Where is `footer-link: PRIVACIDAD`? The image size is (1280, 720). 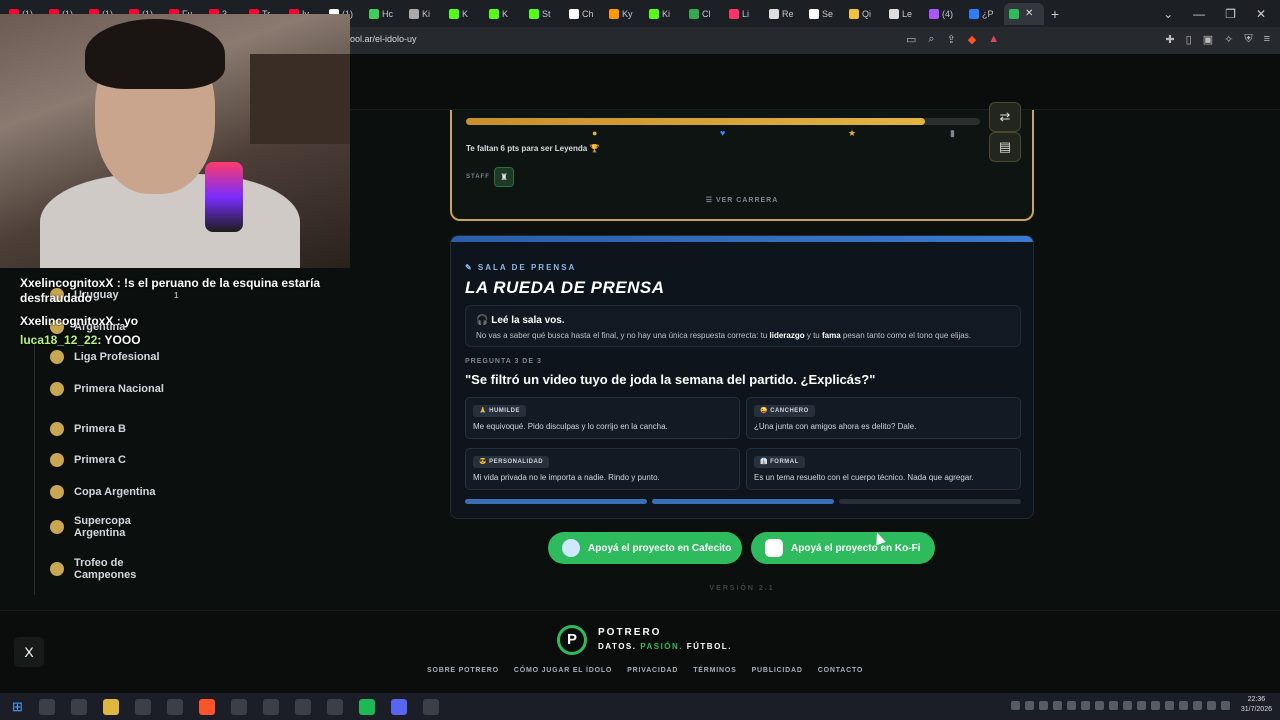 footer-link: PRIVACIDAD is located at coordinates (652, 670).